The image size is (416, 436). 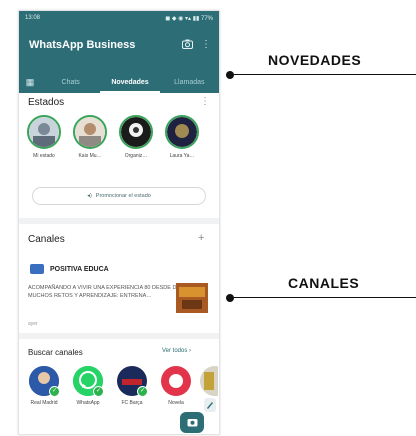 I want to click on see-all-label: Ver todos, so click(x=175, y=351).